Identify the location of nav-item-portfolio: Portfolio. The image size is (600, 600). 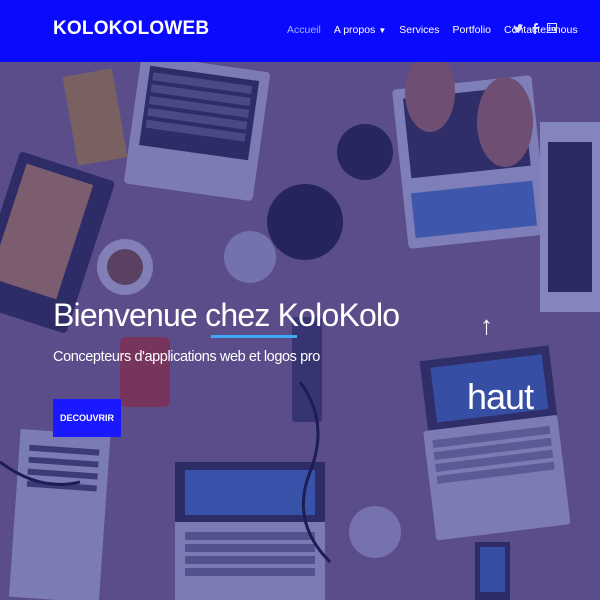
(472, 30).